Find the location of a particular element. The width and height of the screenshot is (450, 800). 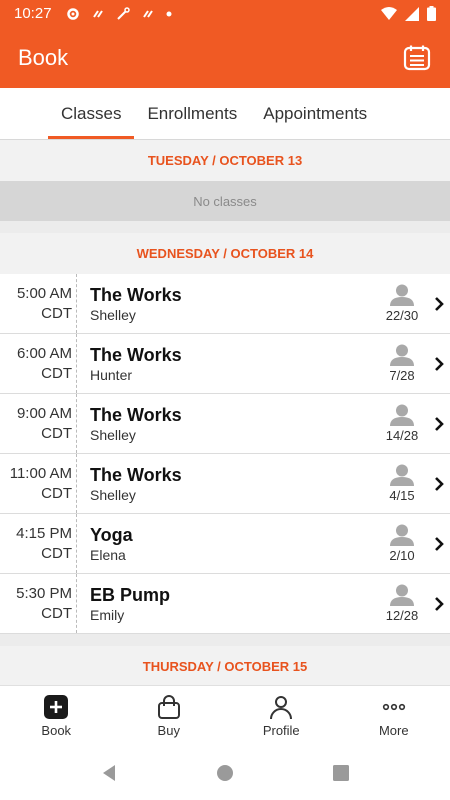

system-navigation-bar is located at coordinates (225, 772).